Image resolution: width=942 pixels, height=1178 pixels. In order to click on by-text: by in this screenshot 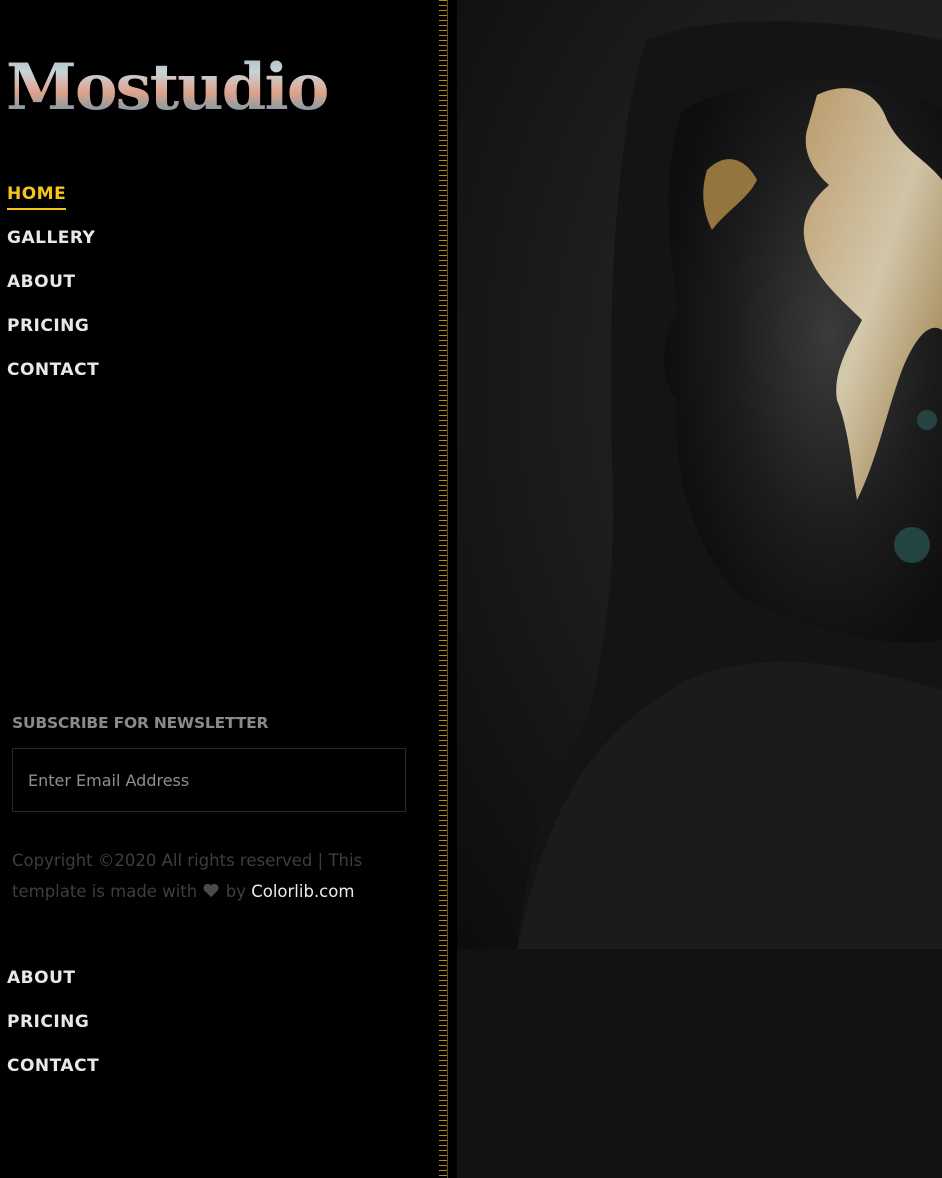, I will do `click(235, 891)`.